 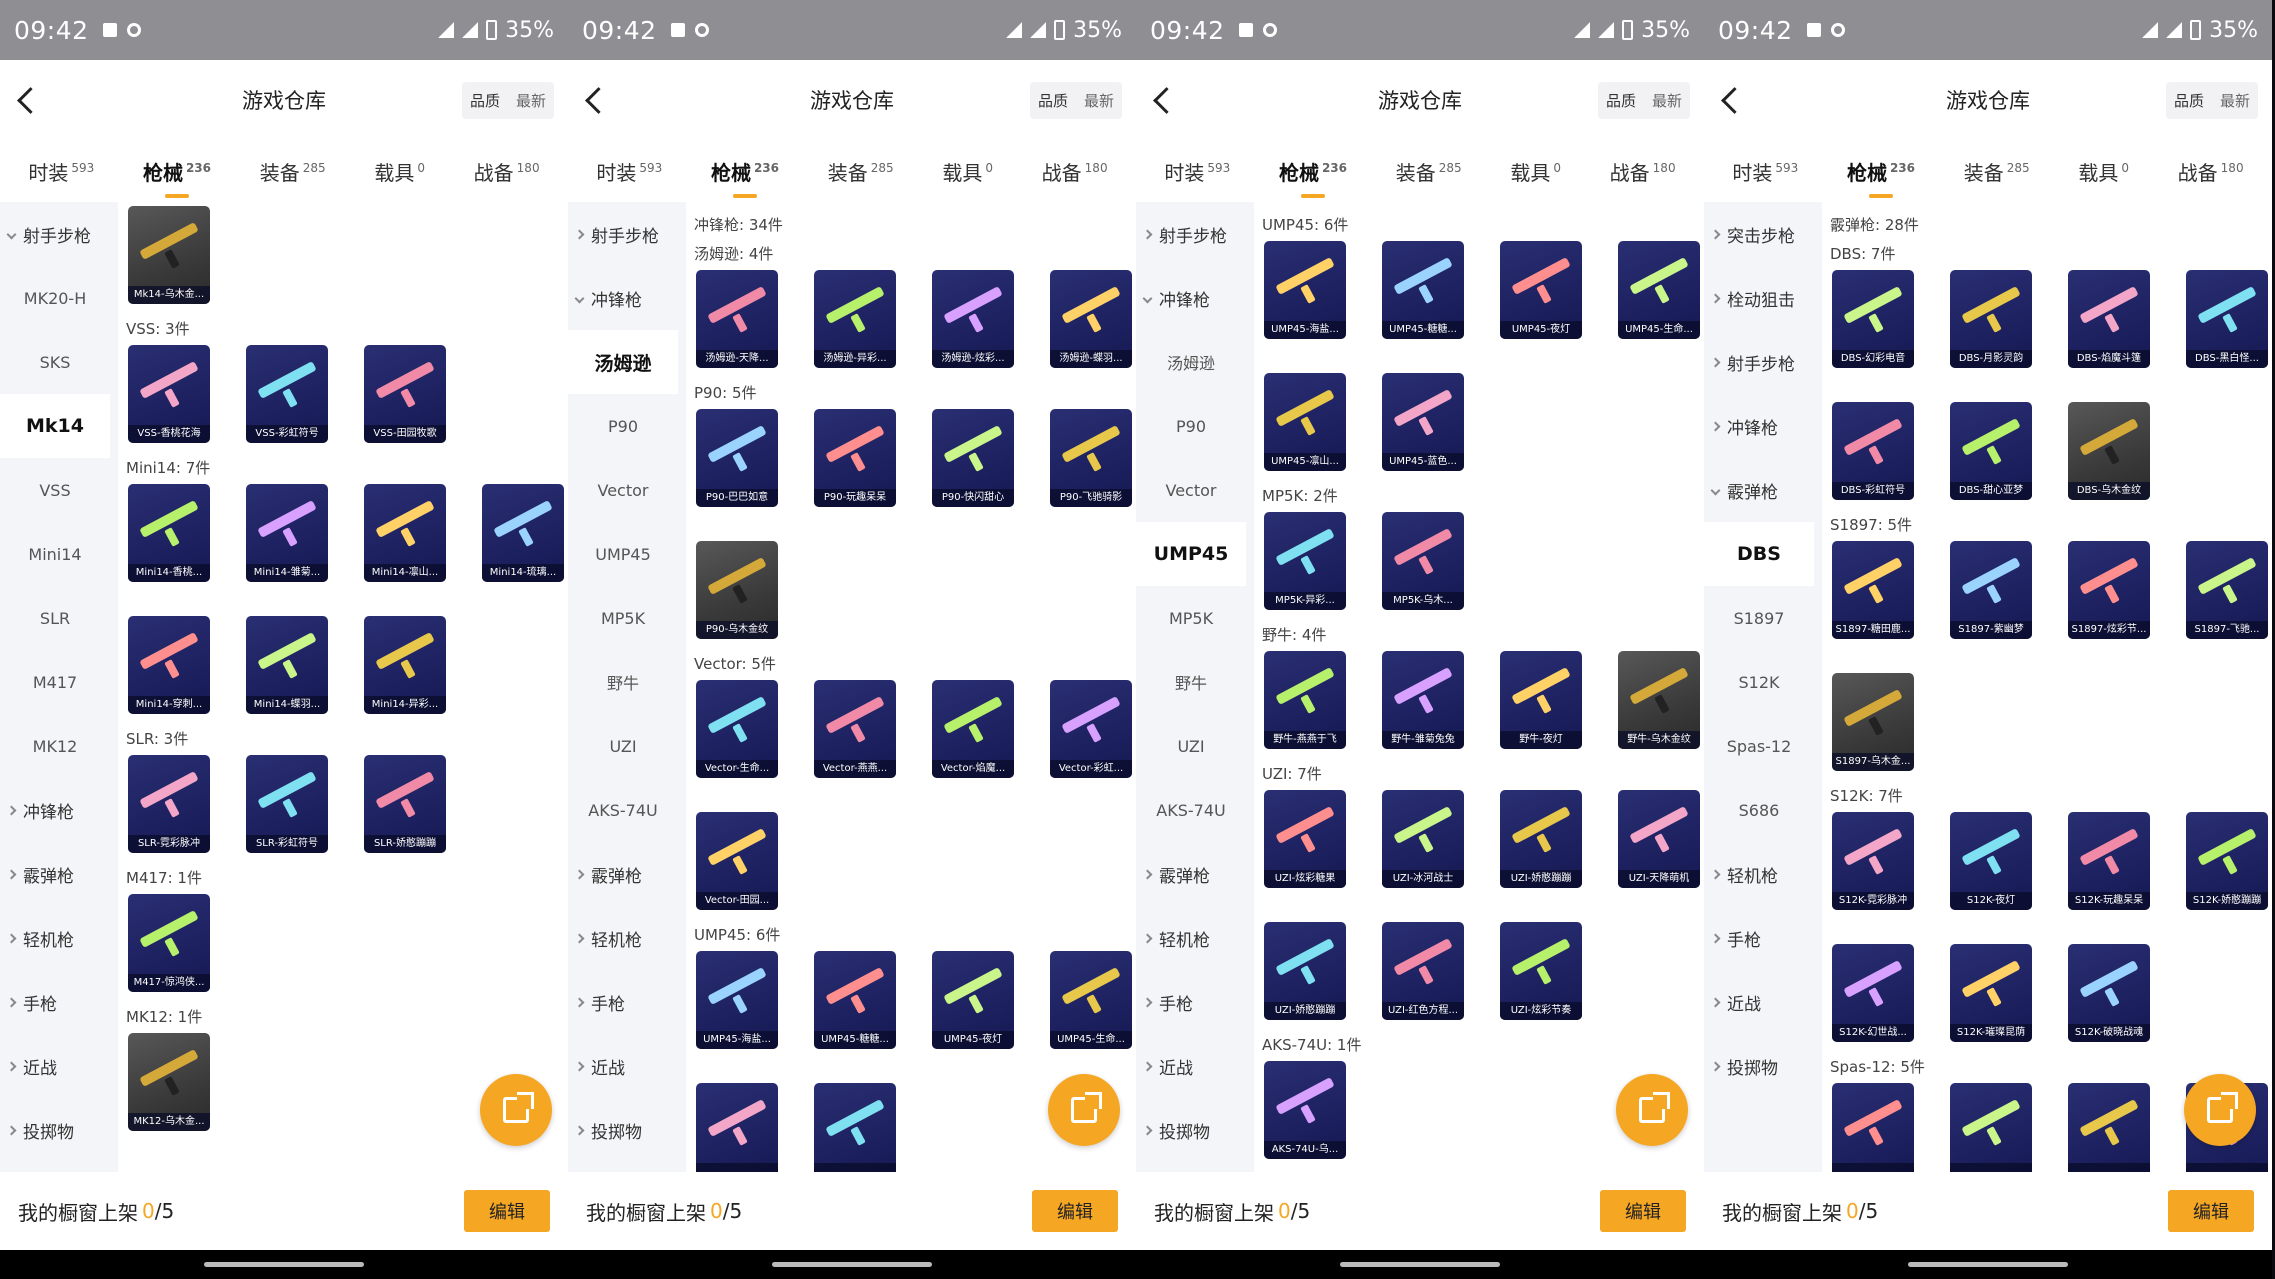 I want to click on weapon-skin-card: UMP45-夜灯, so click(x=1541, y=290).